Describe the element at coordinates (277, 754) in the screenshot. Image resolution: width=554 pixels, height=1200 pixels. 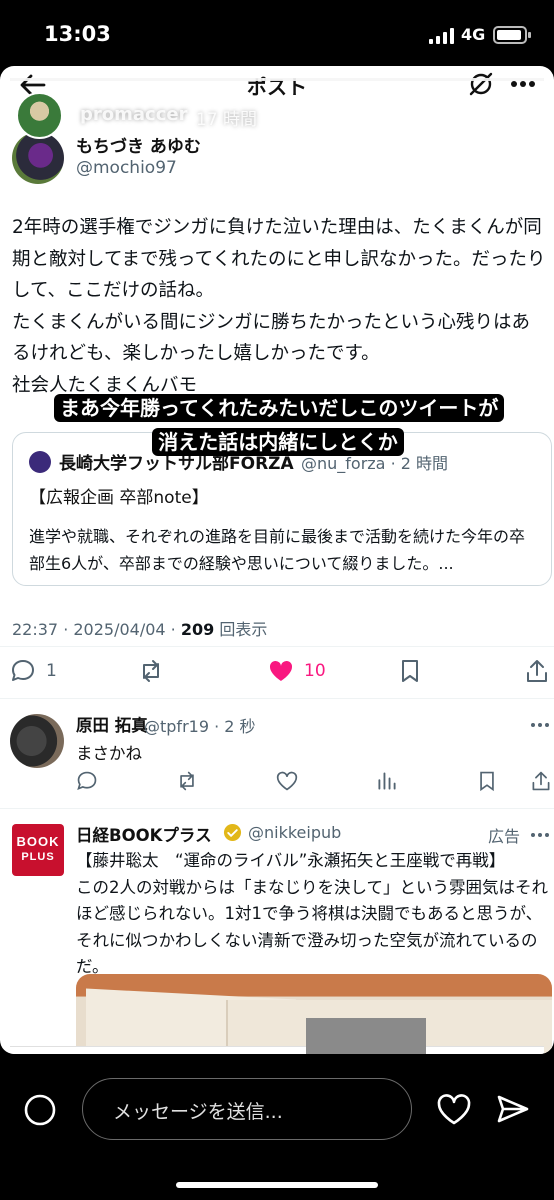
I see `reply-post: 原田 拓真 @tpfr19 · 2 秒 まさかね` at that location.